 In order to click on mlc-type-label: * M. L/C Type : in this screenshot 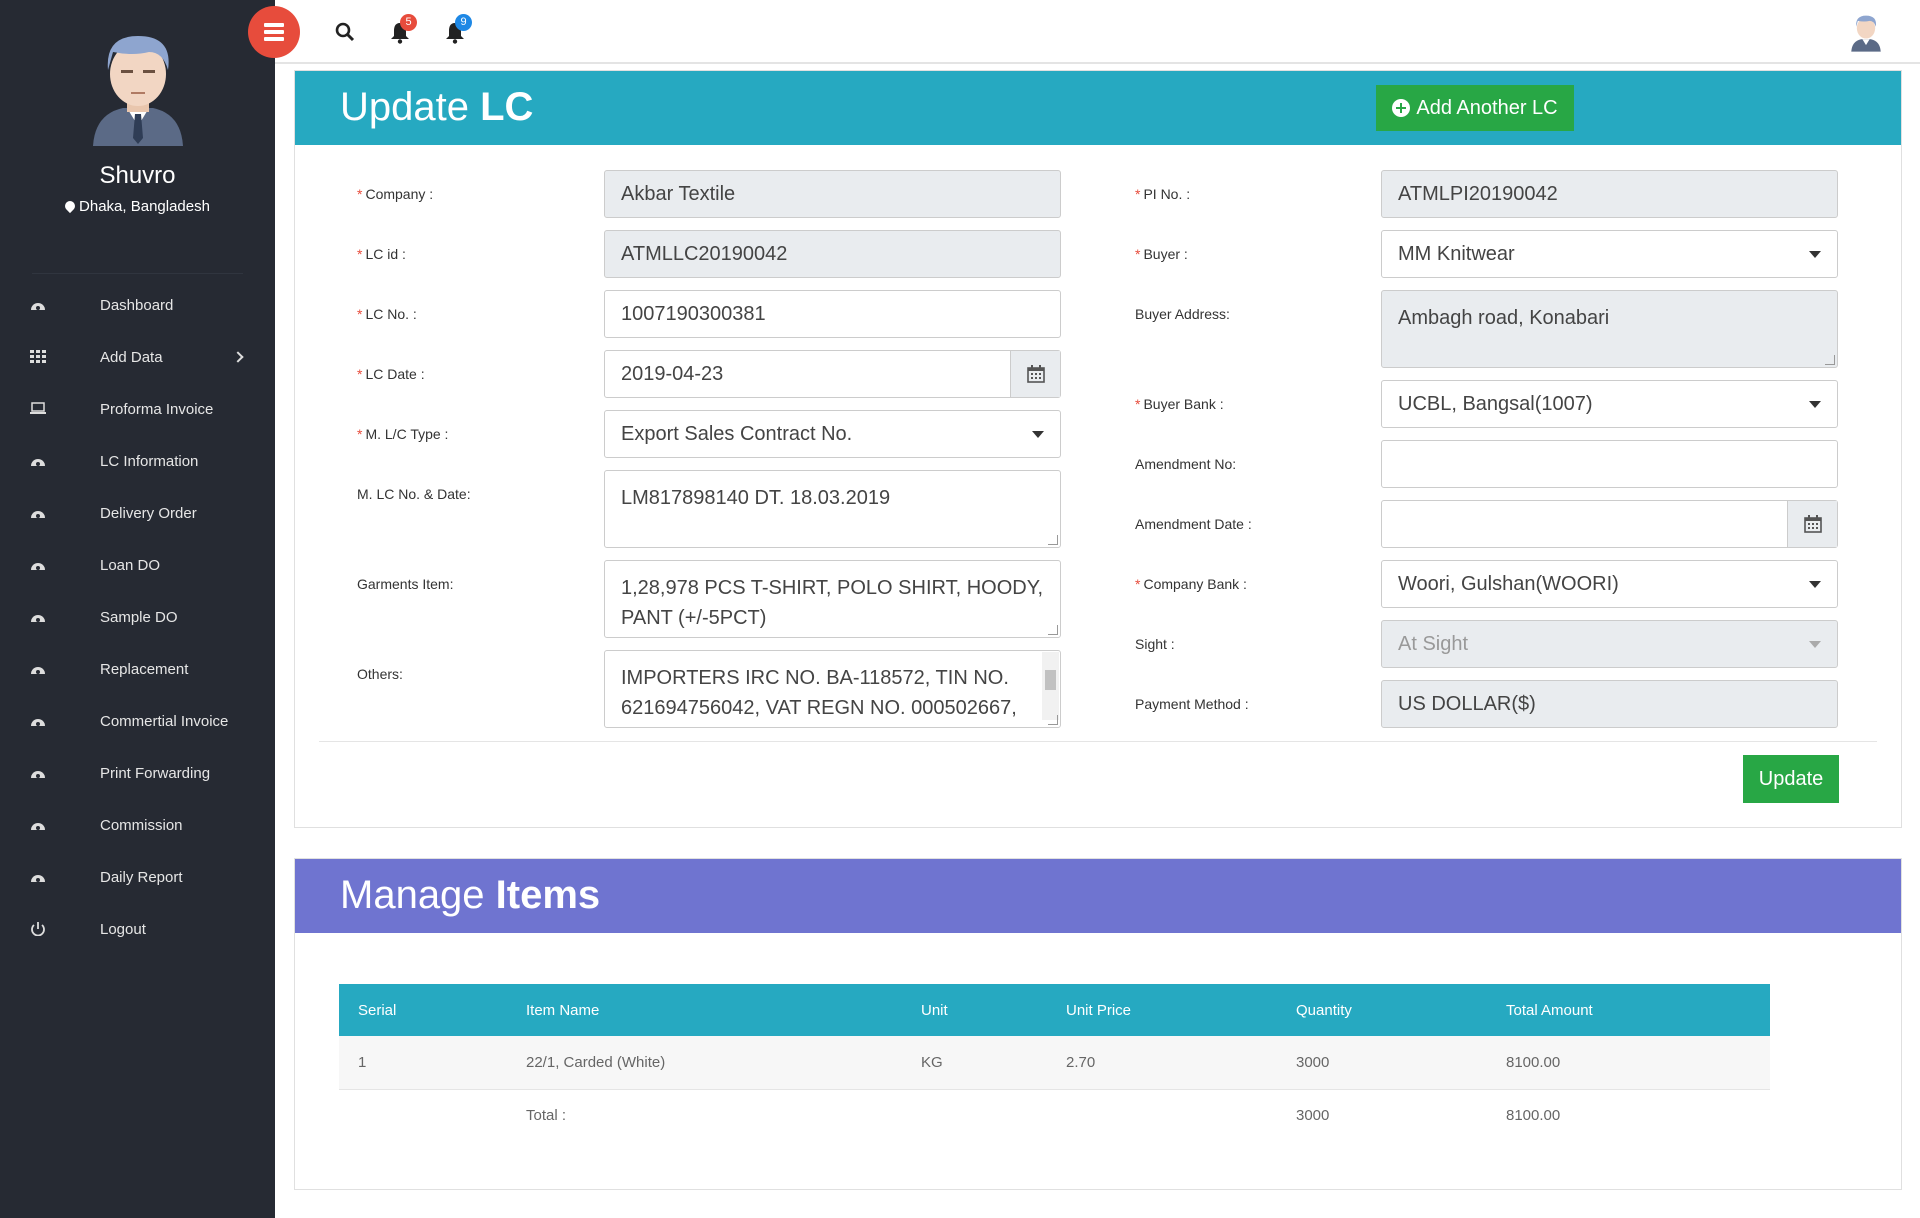, I will do `click(403, 434)`.